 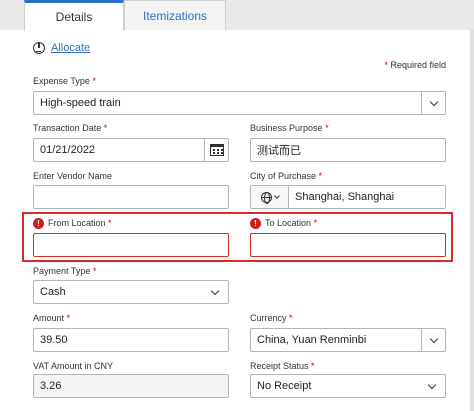 What do you see at coordinates (283, 224) in the screenshot?
I see `to-location-label: ! To Location *` at bounding box center [283, 224].